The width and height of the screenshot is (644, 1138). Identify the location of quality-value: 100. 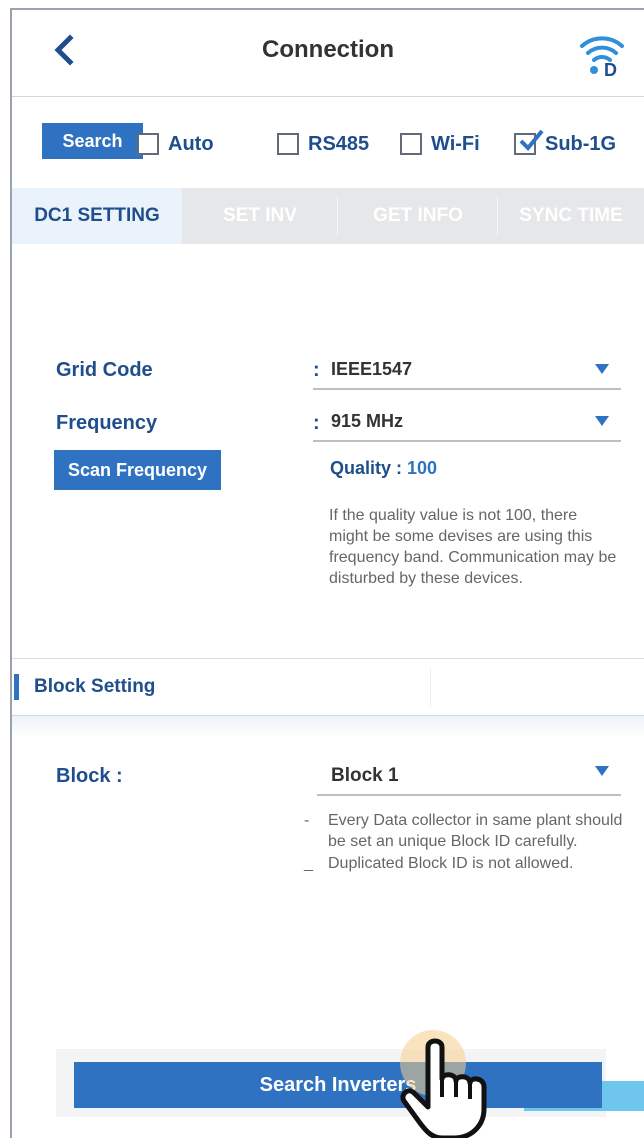
(422, 468).